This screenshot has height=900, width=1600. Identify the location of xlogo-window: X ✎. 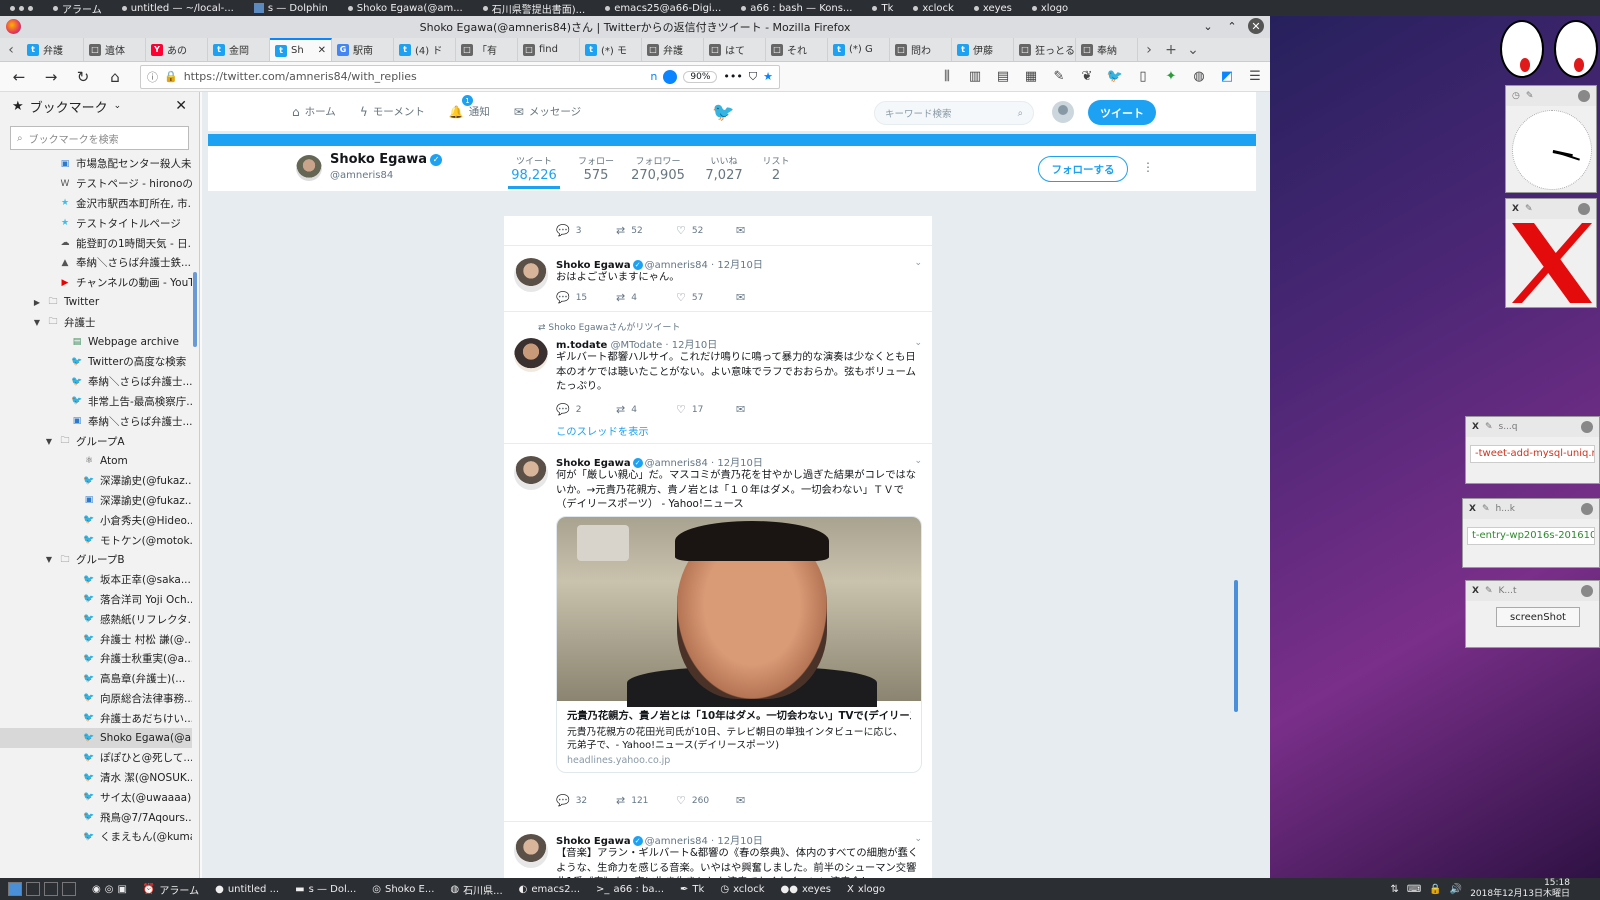
(1551, 253).